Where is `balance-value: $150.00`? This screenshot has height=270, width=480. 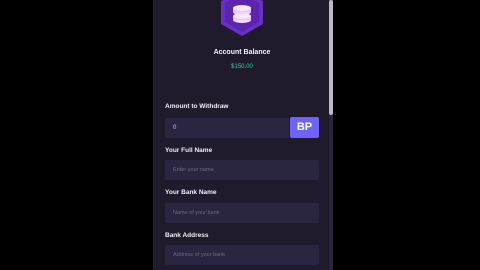
balance-value: $150.00 is located at coordinates (242, 67).